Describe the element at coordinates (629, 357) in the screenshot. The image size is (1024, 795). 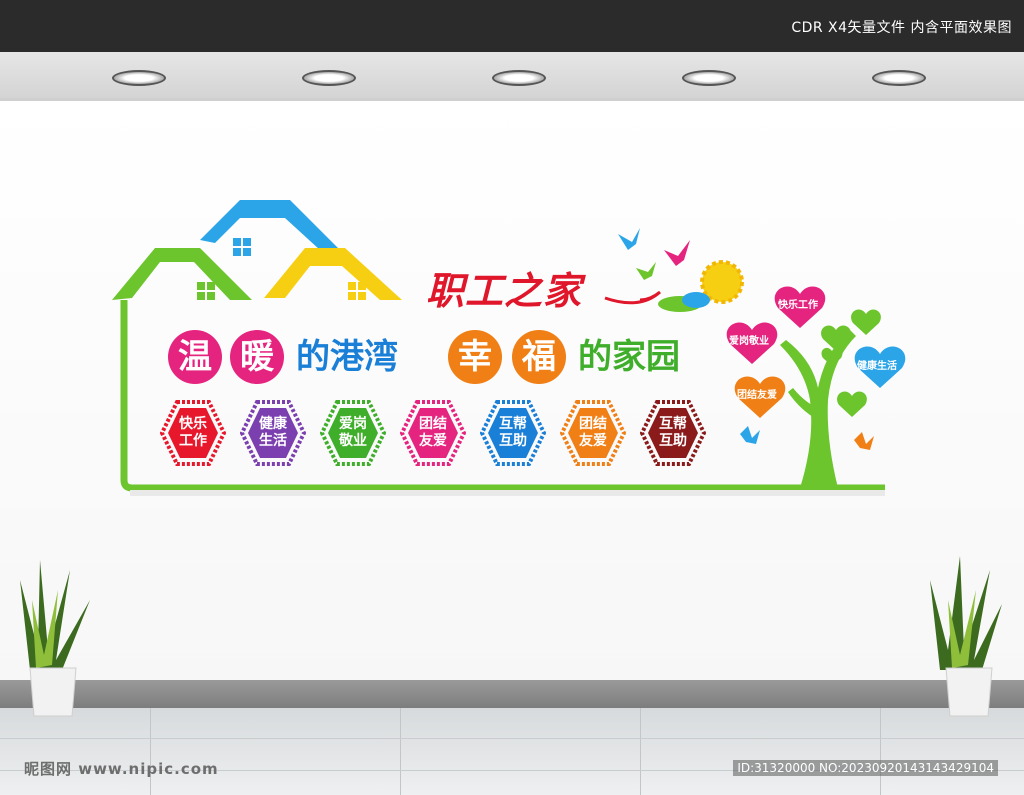
I see `slogan-text: 的家园` at that location.